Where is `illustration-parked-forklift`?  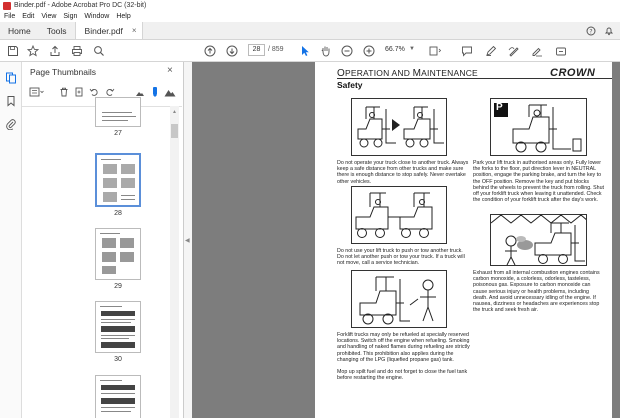 illustration-parked-forklift is located at coordinates (538, 127).